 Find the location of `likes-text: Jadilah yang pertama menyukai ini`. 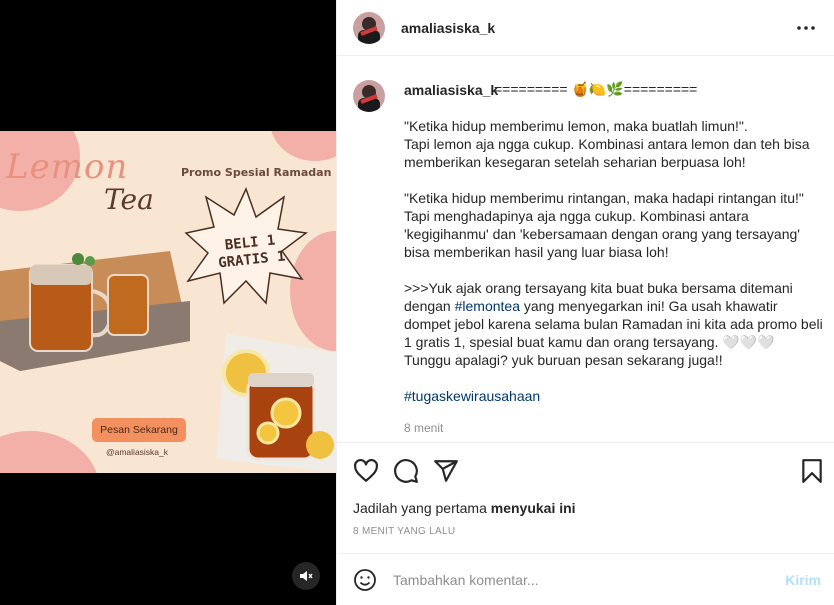

likes-text: Jadilah yang pertama menyukai ini is located at coordinates (464, 508).